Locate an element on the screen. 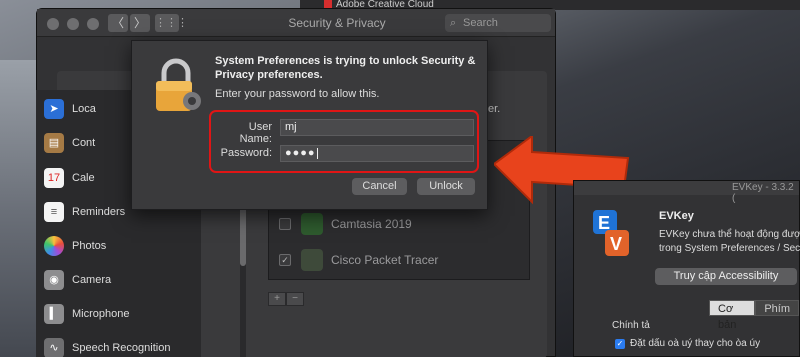 This screenshot has width=800, height=357. tab-basic: Cơ bản is located at coordinates (732, 315).